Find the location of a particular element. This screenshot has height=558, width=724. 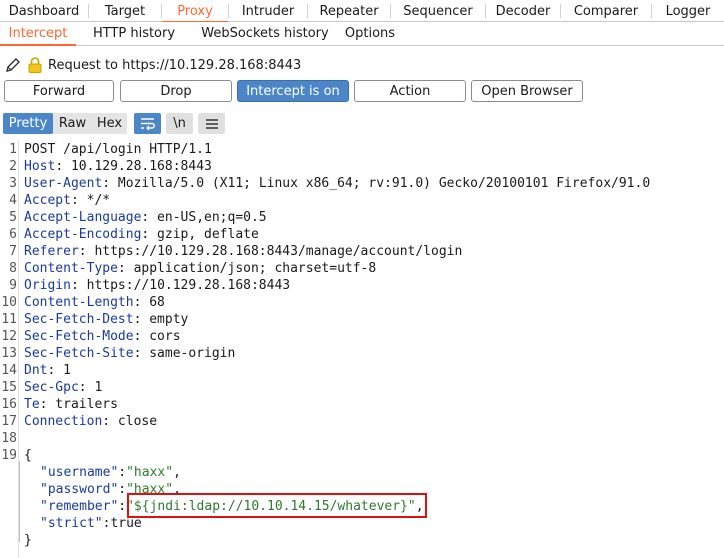

code-line: Connection: close is located at coordinates (90, 421).